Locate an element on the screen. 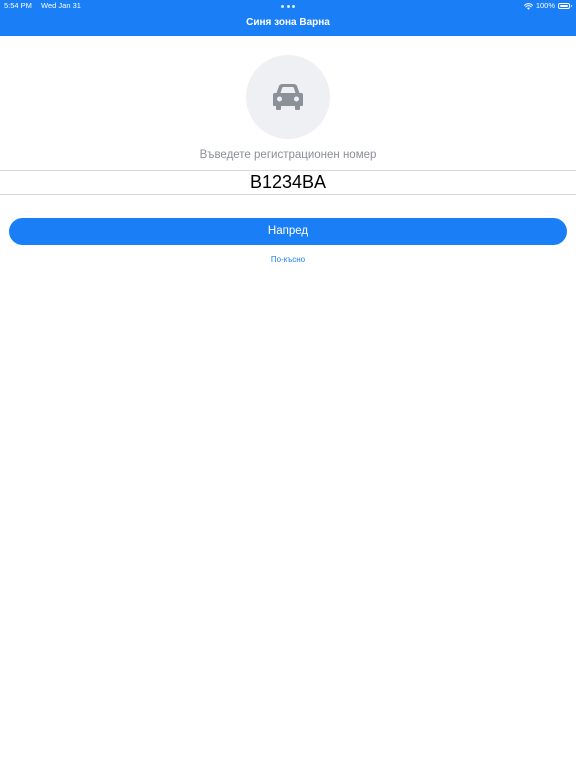  status-date: Wed Jan 31 is located at coordinates (61, 5).